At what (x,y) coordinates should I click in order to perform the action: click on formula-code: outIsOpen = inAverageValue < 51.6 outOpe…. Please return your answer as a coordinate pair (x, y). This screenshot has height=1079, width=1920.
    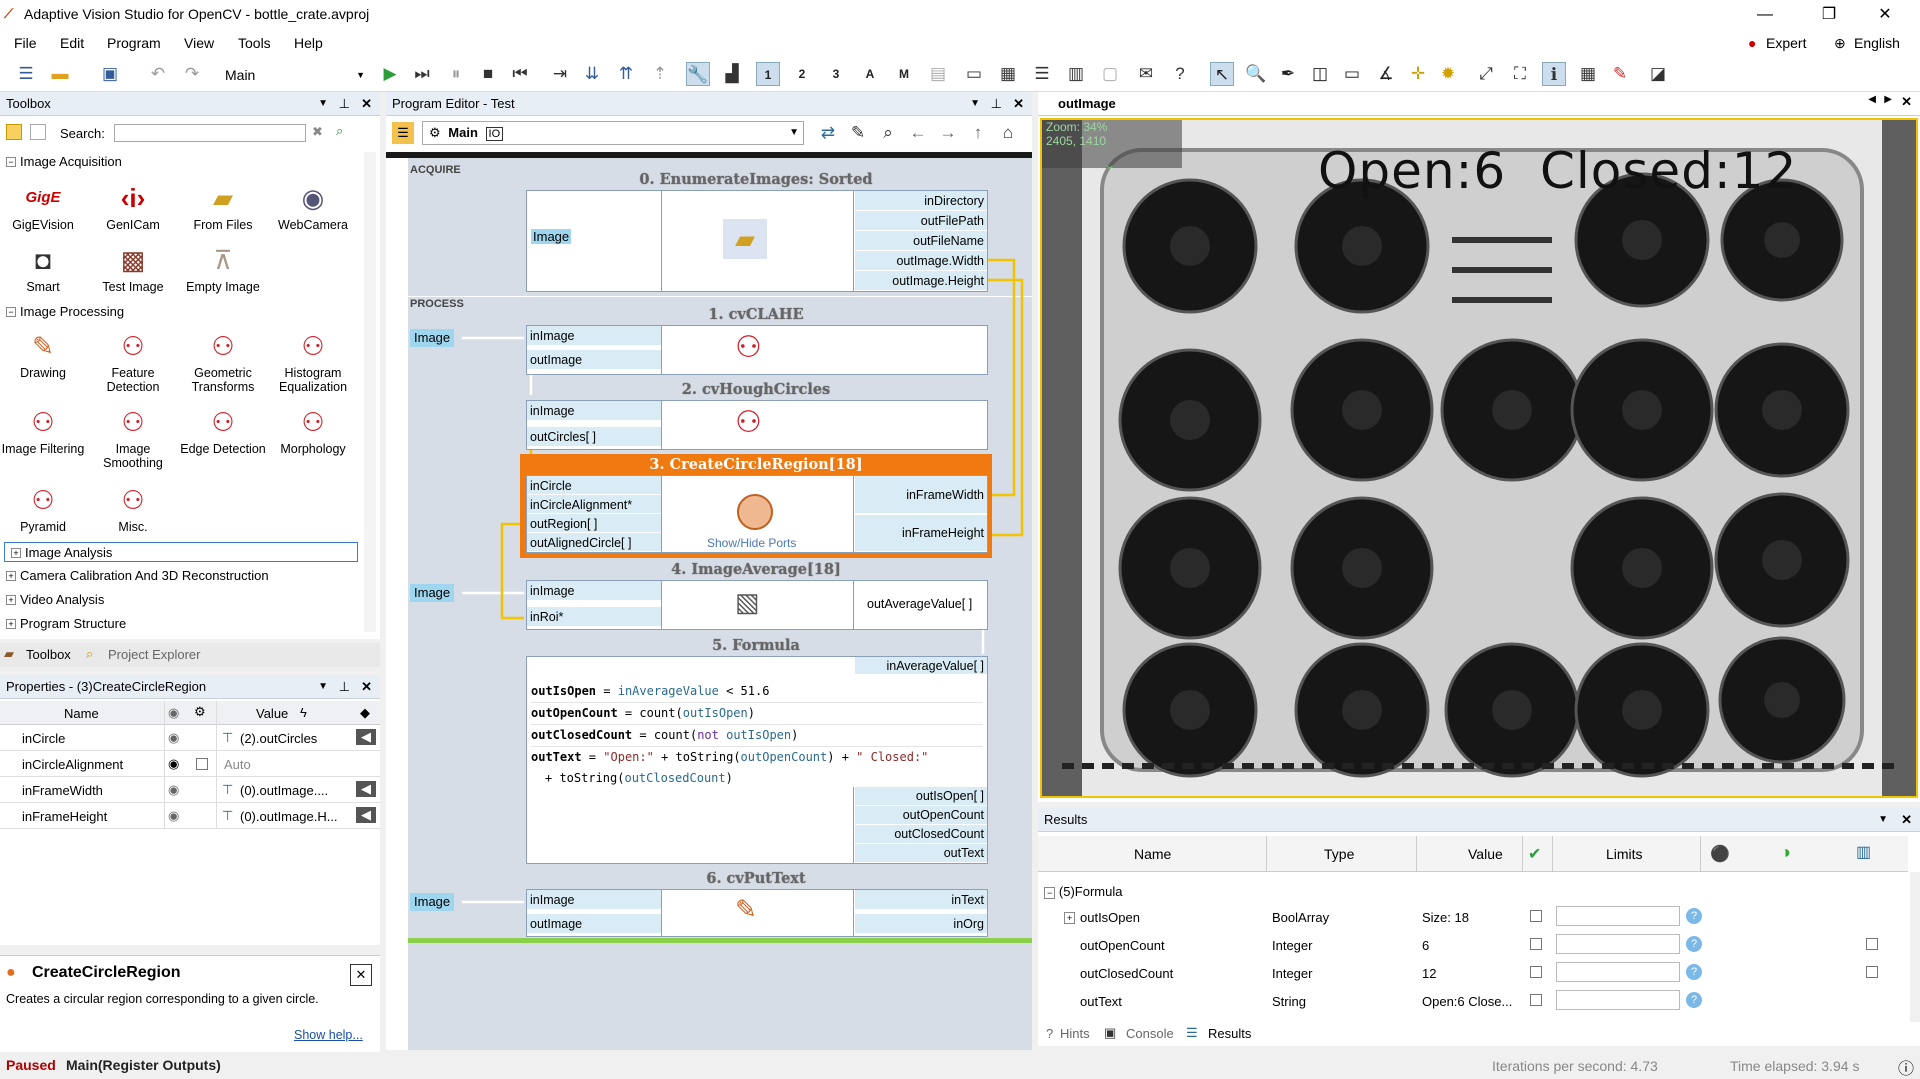
    Looking at the image, I should click on (757, 735).